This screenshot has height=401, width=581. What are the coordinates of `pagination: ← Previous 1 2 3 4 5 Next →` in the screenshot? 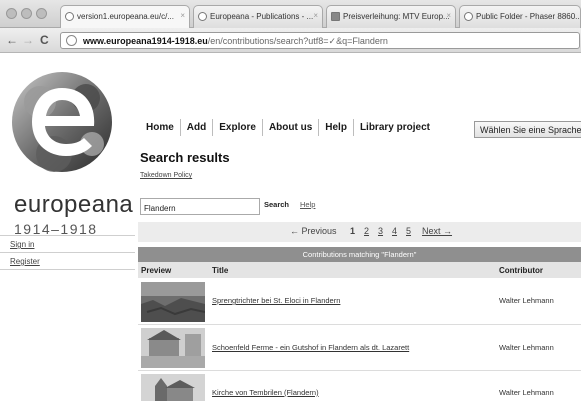 It's located at (359, 232).